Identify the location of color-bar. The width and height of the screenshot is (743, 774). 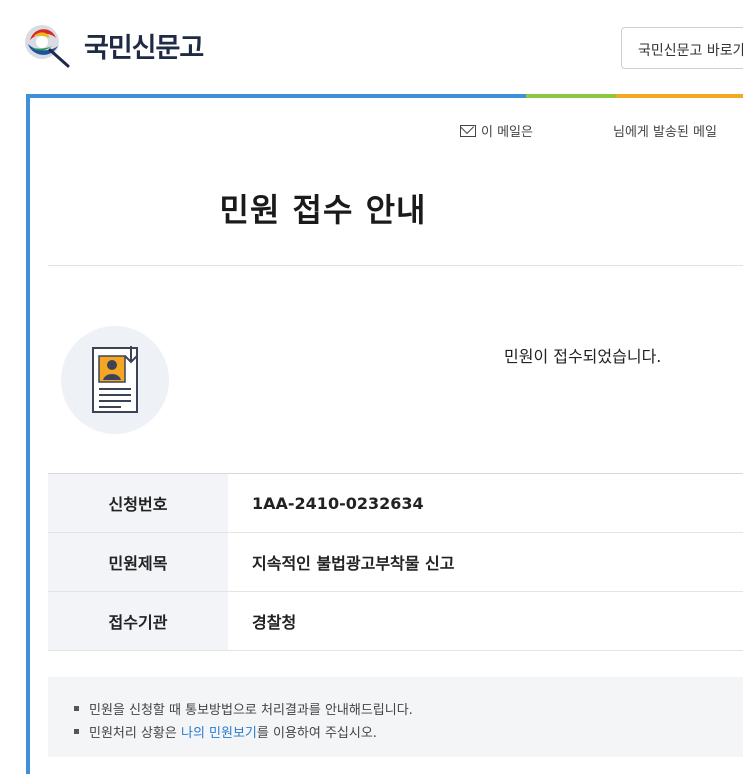
(384, 96).